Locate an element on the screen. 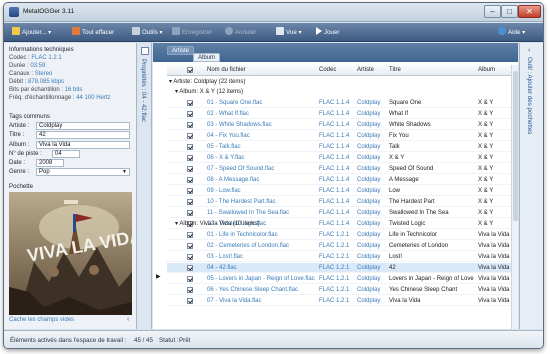 The image size is (550, 354). tab-artist: Artiste is located at coordinates (181, 50).